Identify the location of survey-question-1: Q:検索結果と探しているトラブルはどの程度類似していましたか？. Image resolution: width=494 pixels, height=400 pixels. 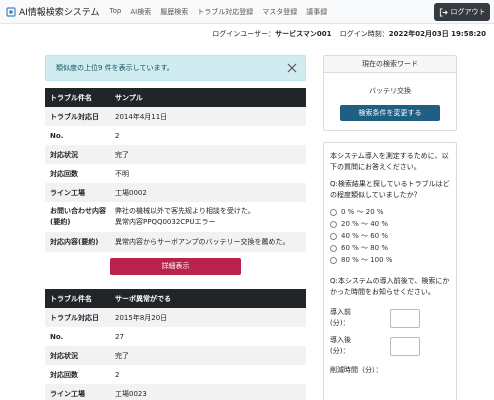
(390, 189).